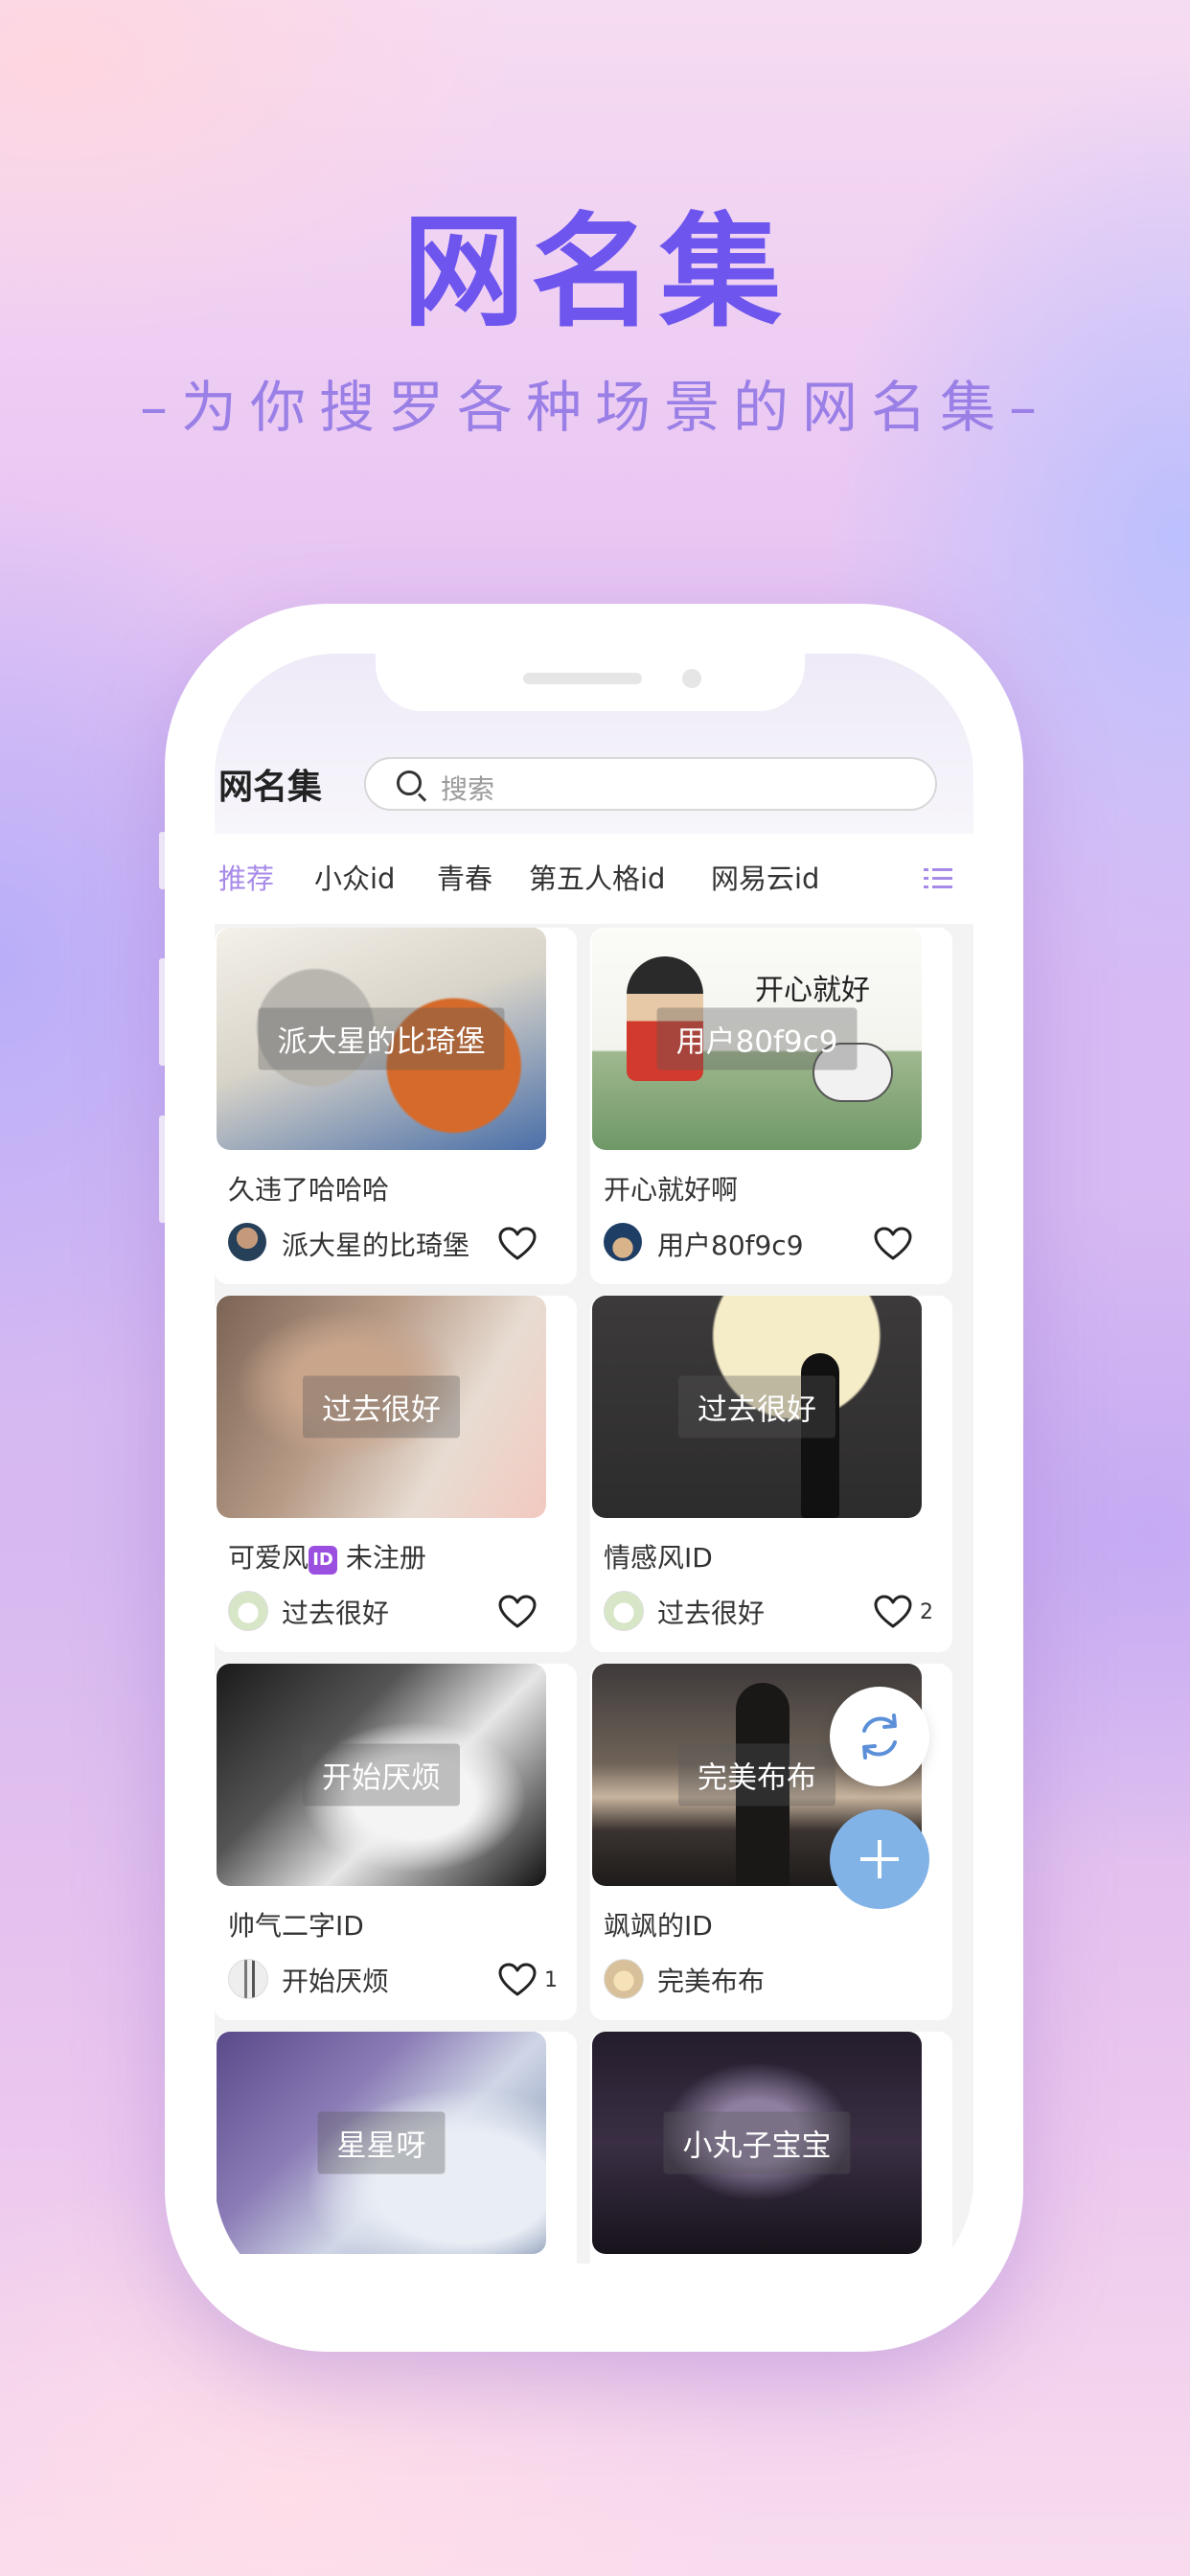 This screenshot has width=1190, height=2576. What do you see at coordinates (335, 1980) in the screenshot?
I see `card-username: 开始厌烦` at bounding box center [335, 1980].